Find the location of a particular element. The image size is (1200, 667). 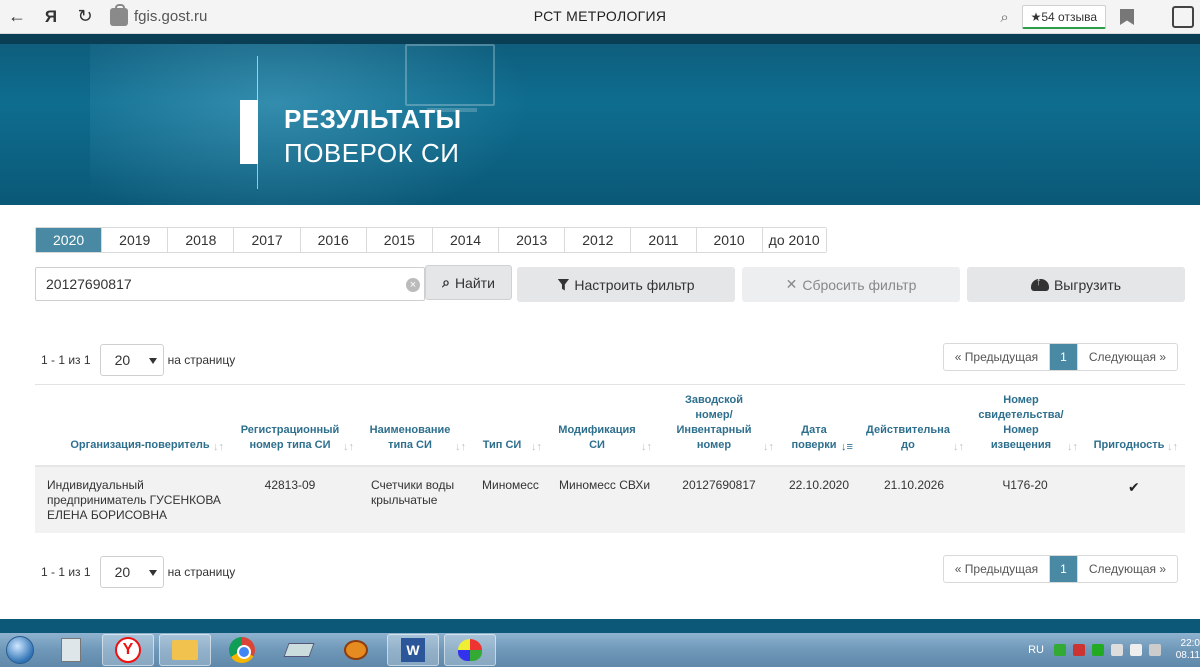

header-date: Дата поверки is located at coordinates (814, 438).